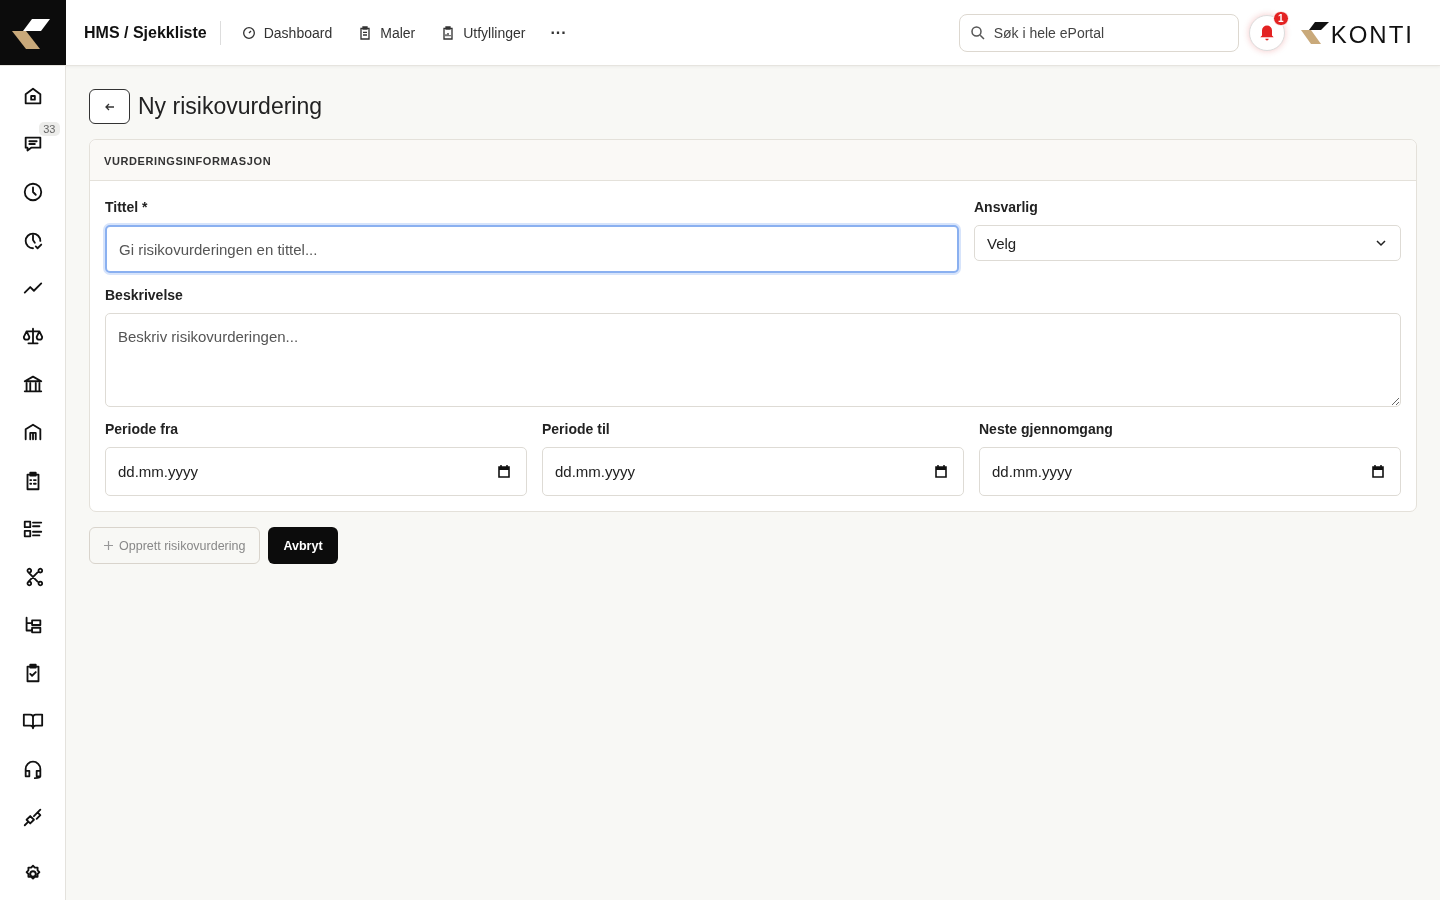 The height and width of the screenshot is (900, 1440). Describe the element at coordinates (230, 106) in the screenshot. I see `page-title: Ny risikovurdering` at that location.